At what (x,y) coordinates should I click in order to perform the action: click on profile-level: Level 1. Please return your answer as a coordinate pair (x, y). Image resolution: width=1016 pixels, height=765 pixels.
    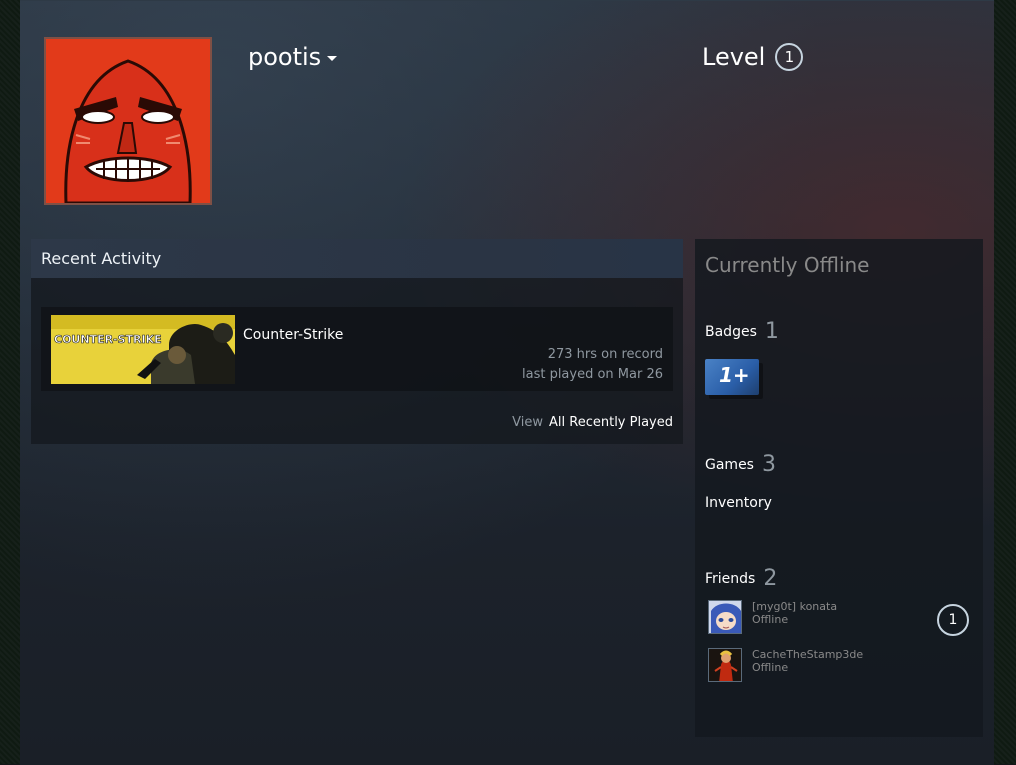
    Looking at the image, I should click on (753, 57).